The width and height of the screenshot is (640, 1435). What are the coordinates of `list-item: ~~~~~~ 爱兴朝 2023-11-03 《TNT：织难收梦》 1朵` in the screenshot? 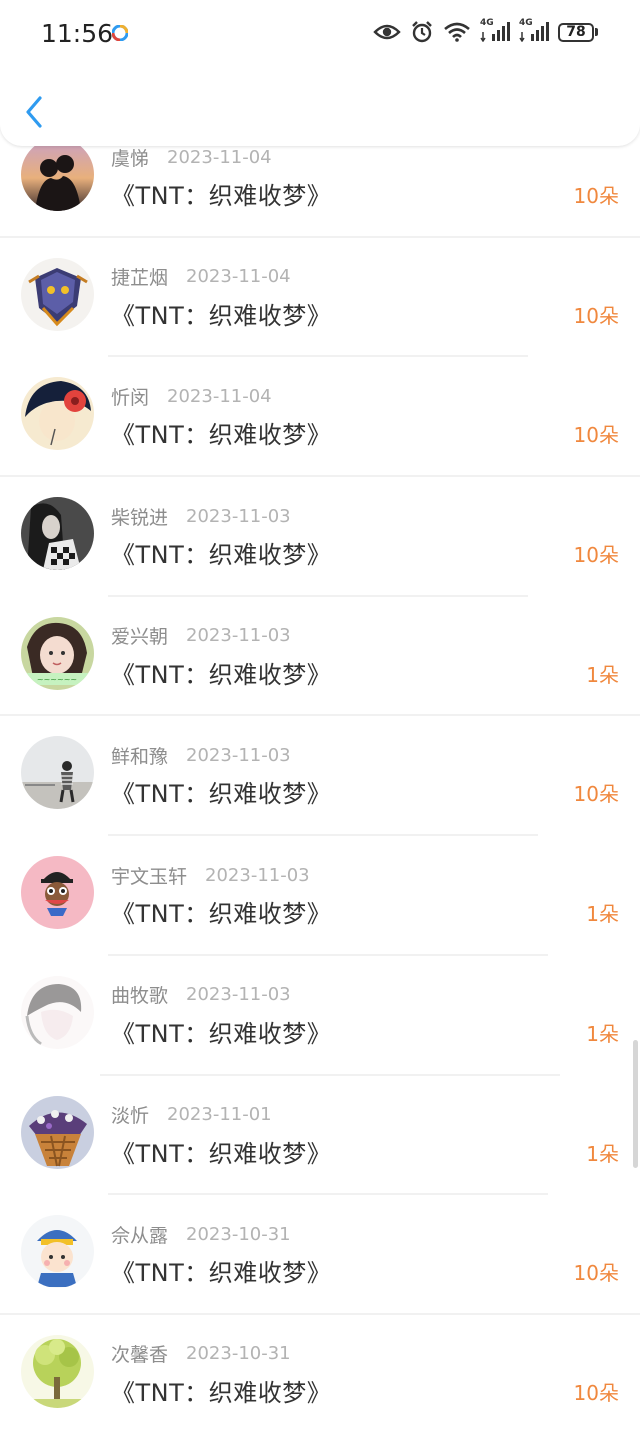 It's located at (320, 657).